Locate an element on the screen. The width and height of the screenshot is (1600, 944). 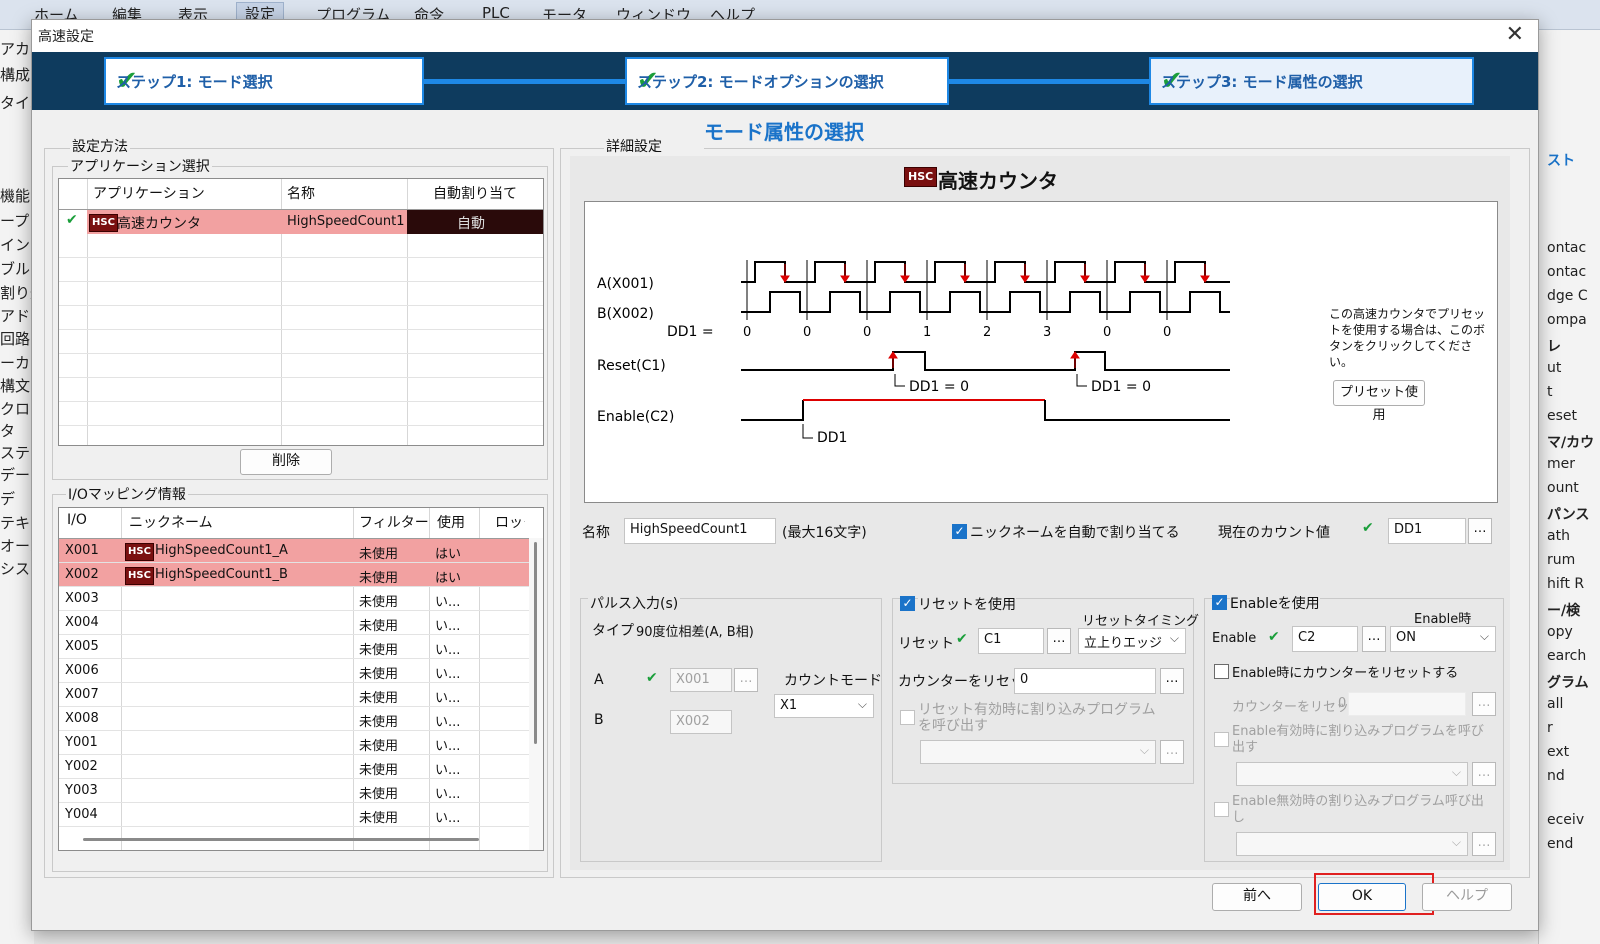
left-panel-item: ープロ is located at coordinates (17, 220).